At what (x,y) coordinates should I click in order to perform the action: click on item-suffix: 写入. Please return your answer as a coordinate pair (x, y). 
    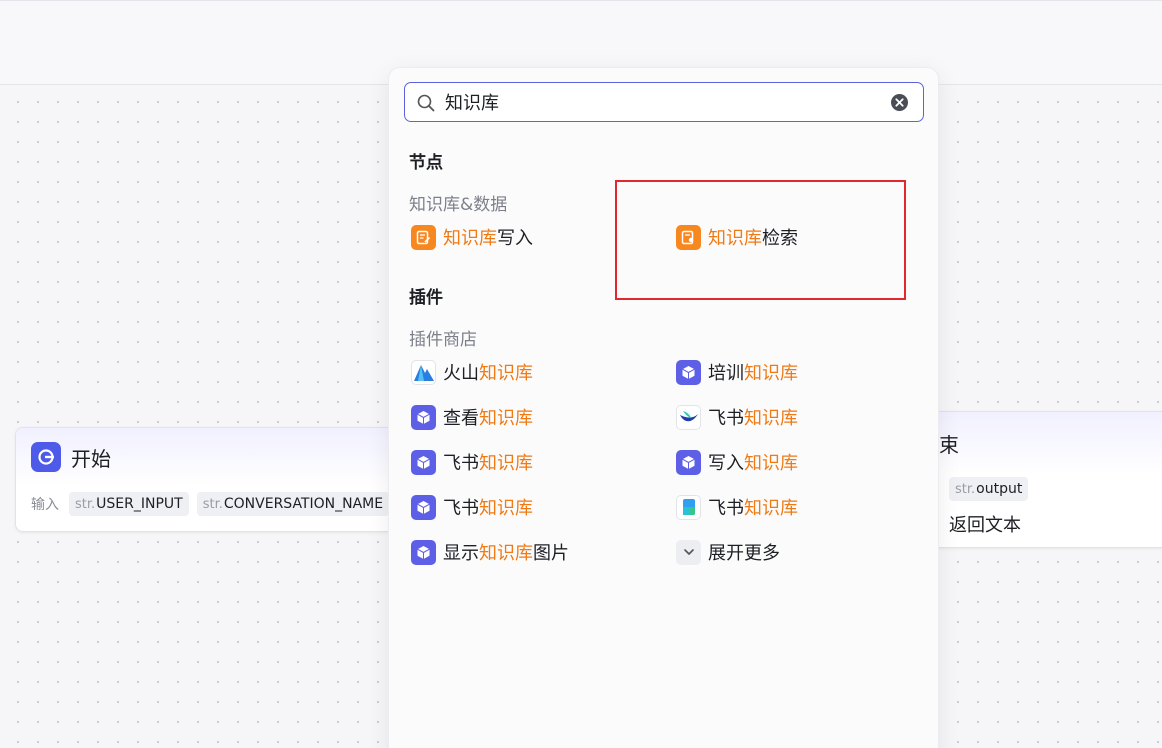
    Looking at the image, I should click on (515, 238).